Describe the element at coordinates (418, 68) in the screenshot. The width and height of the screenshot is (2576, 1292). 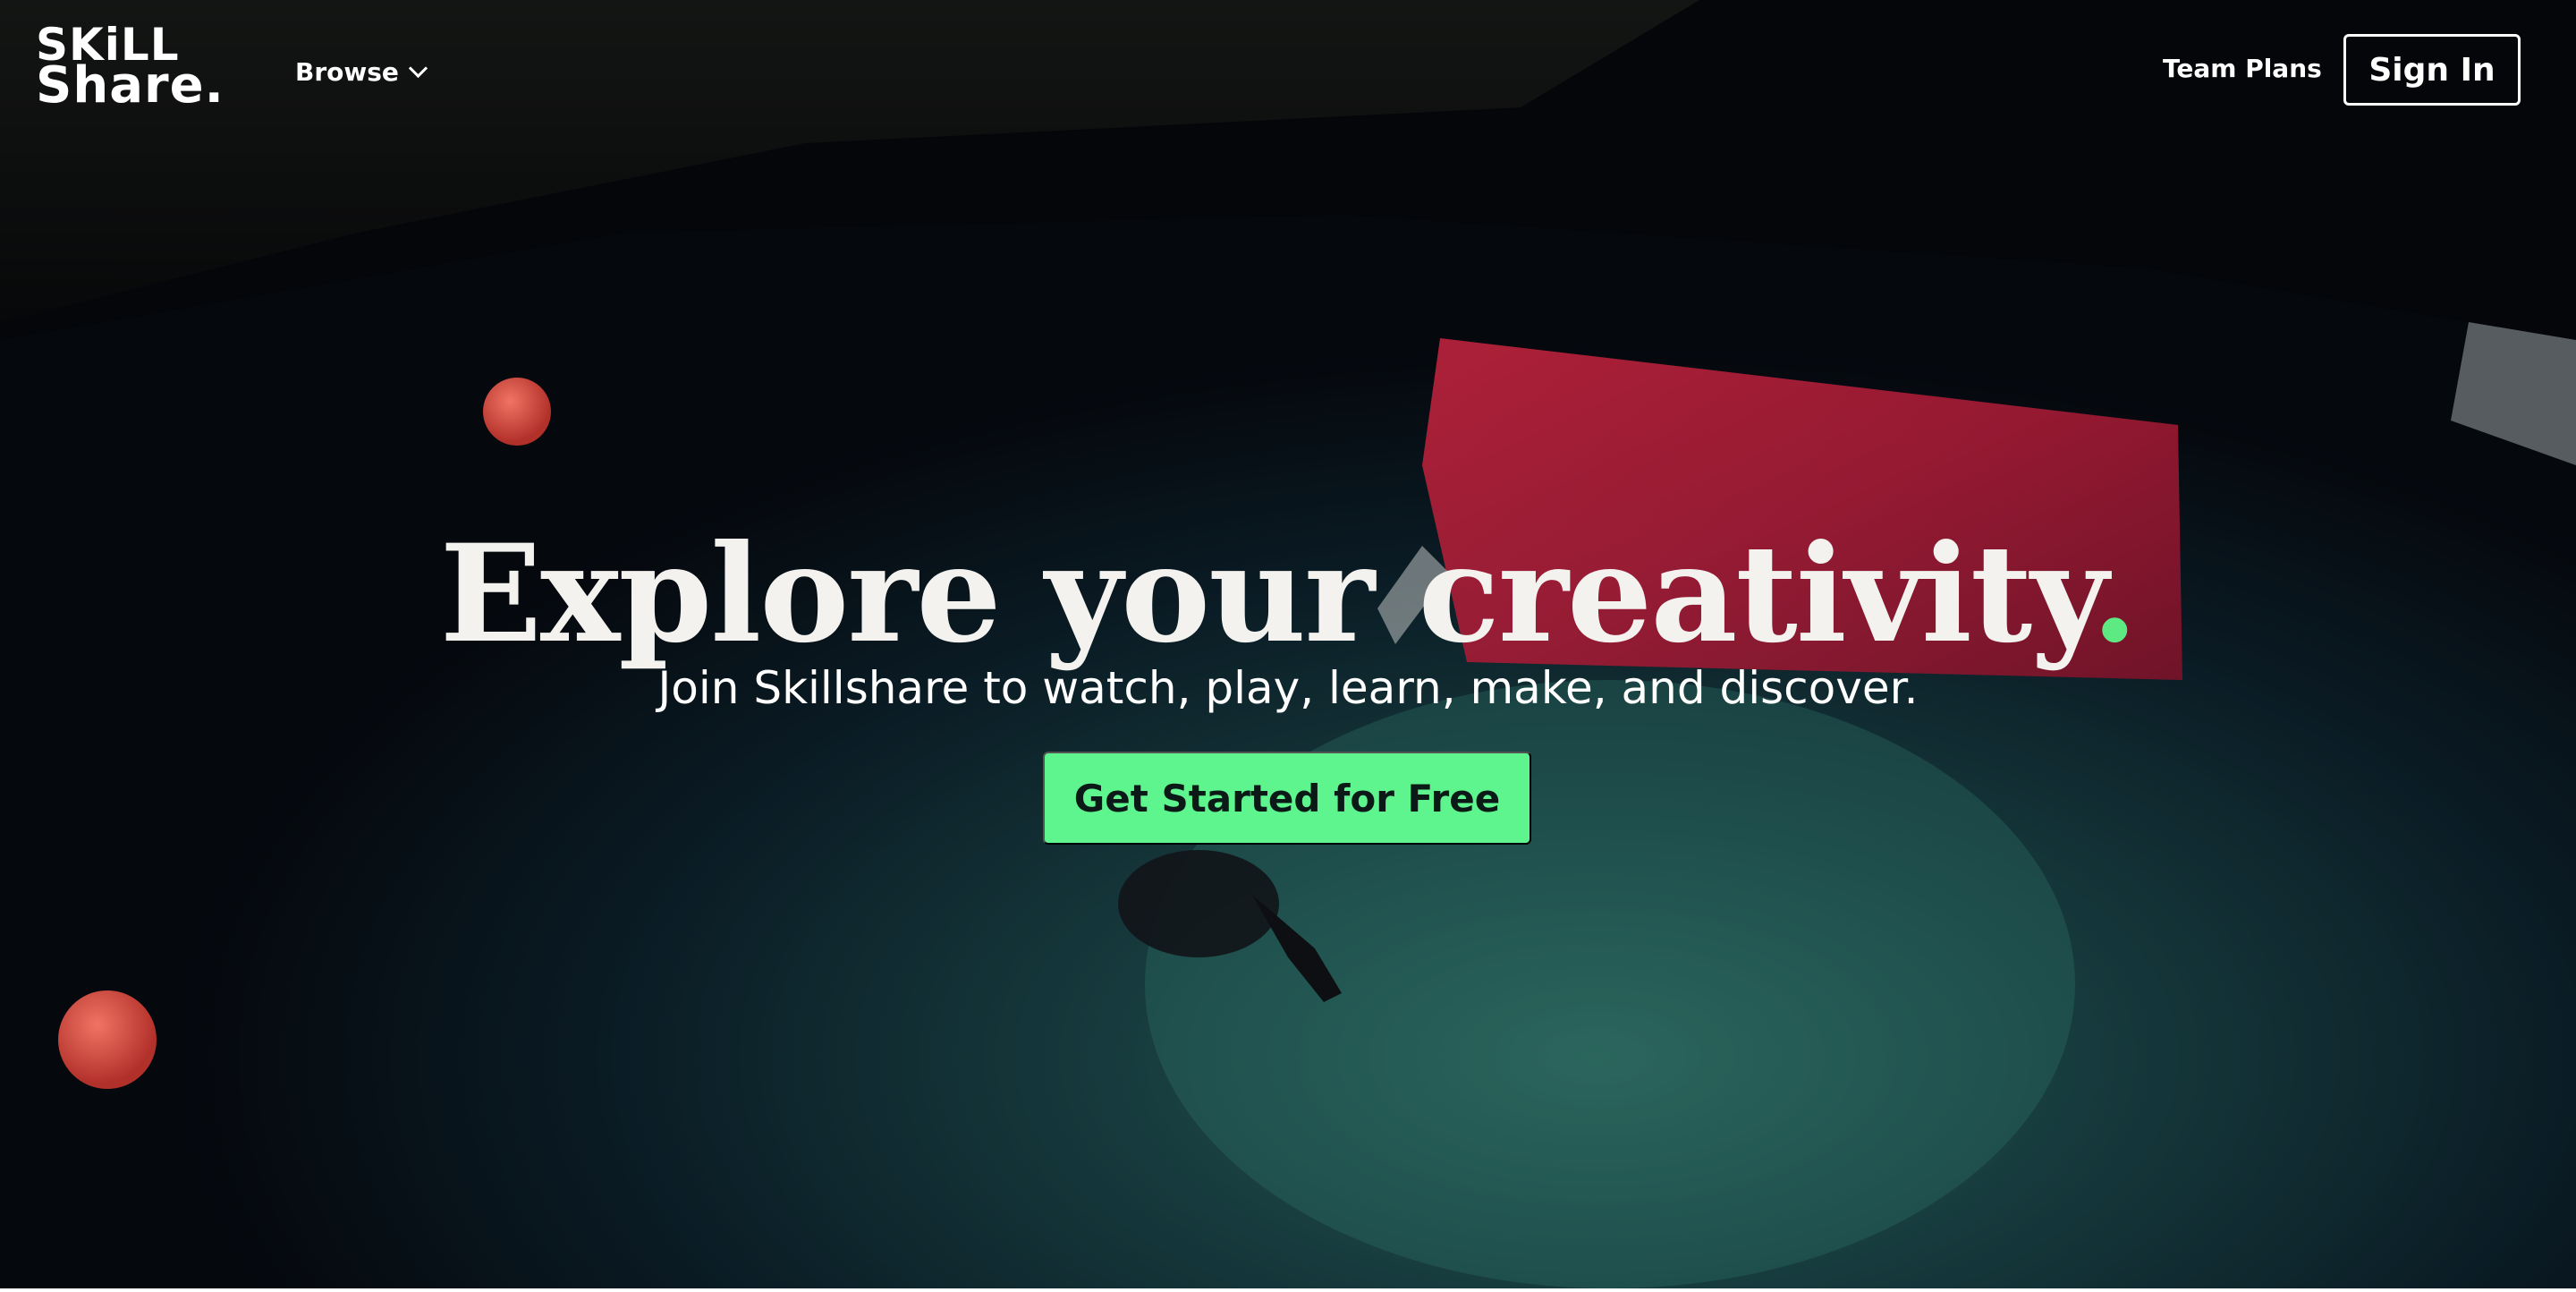
I see `chevron-down-icon` at that location.